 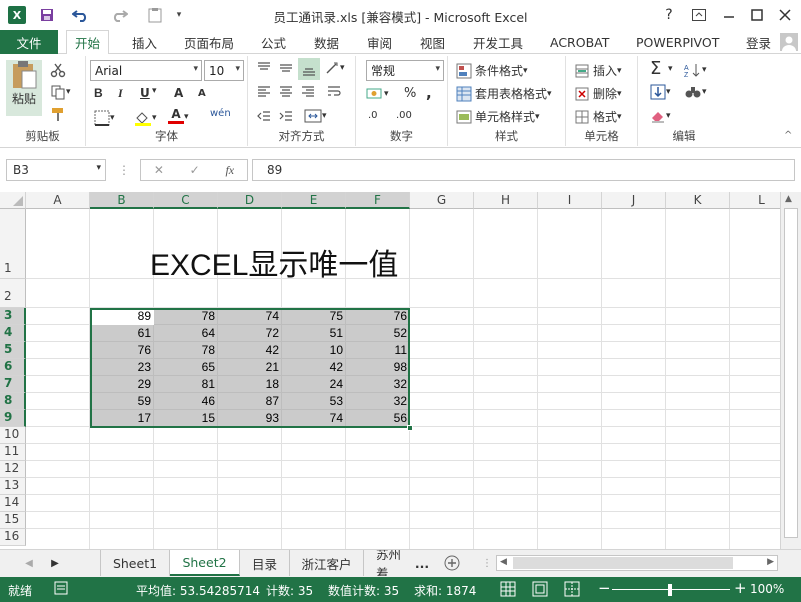 What do you see at coordinates (186, 401) in the screenshot?
I see `table-cell: 46` at bounding box center [186, 401].